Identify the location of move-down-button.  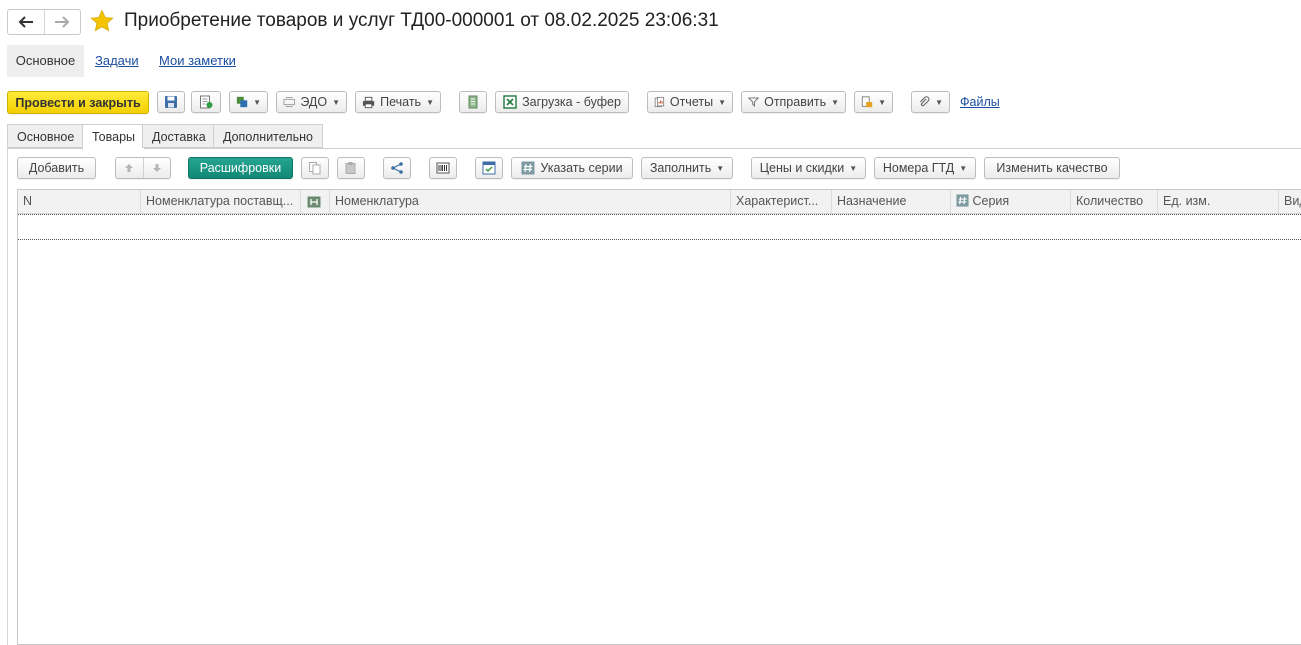
(157, 168).